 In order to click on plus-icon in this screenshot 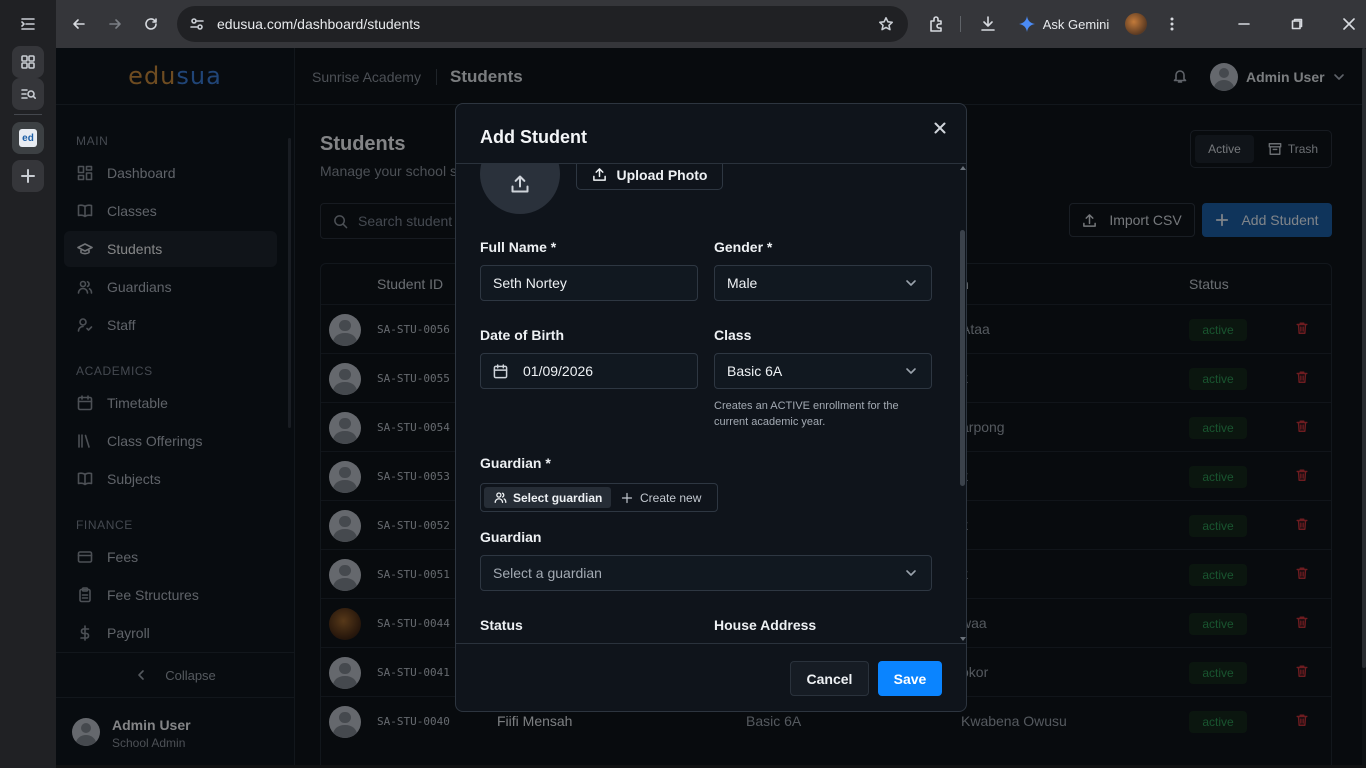, I will do `click(627, 497)`.